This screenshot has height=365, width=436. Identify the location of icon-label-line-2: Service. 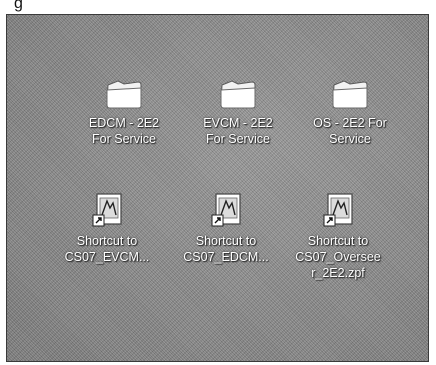
(350, 139).